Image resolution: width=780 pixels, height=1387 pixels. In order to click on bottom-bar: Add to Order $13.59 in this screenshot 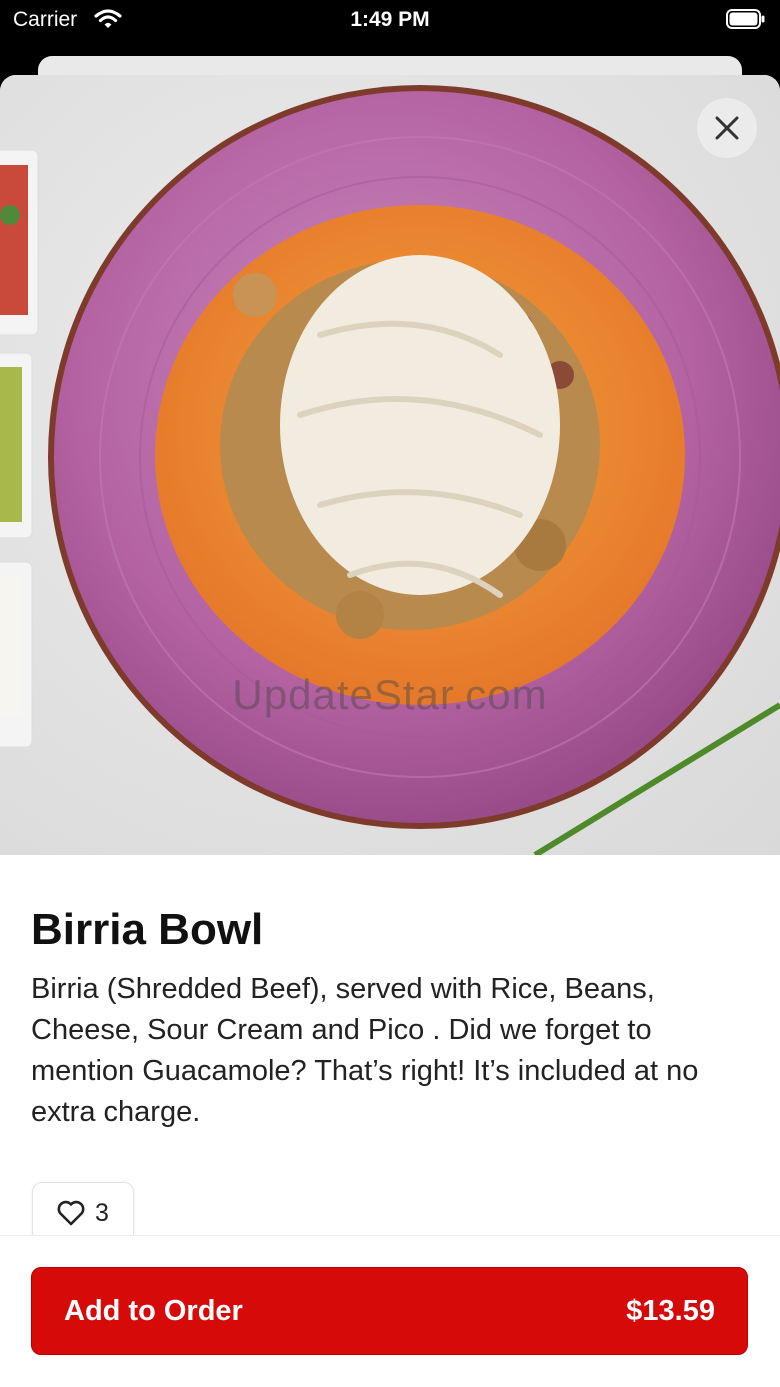, I will do `click(390, 1311)`.